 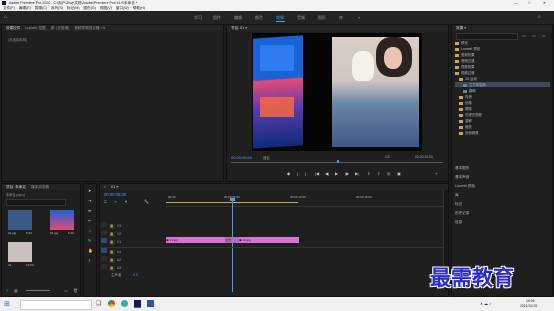 I want to click on workspace-libraries: 库, so click(x=341, y=18).